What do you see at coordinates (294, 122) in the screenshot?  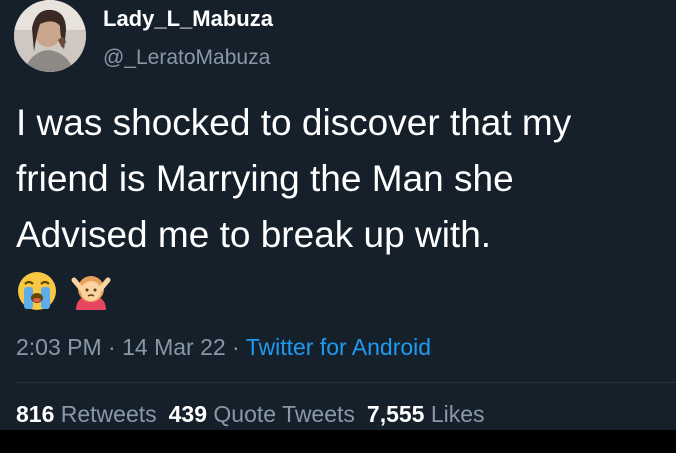 I see `tweet-text-line: I was shocked to discover that my` at bounding box center [294, 122].